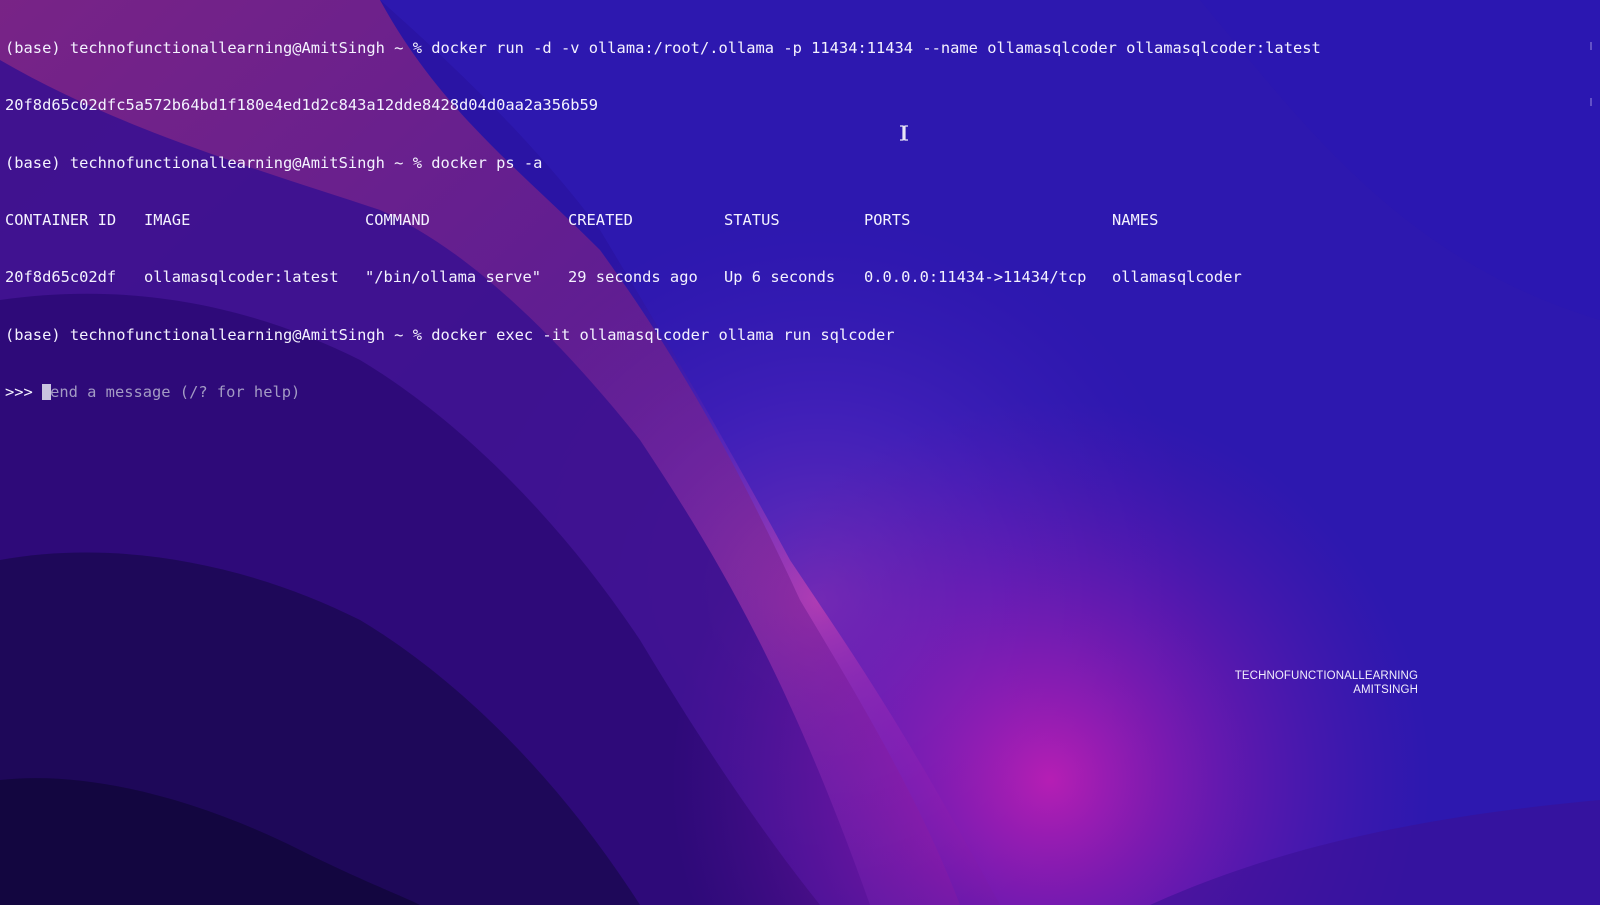 Image resolution: width=1600 pixels, height=905 pixels. What do you see at coordinates (1177, 277) in the screenshot?
I see `ps-cell-names: ollamasqlcoder` at bounding box center [1177, 277].